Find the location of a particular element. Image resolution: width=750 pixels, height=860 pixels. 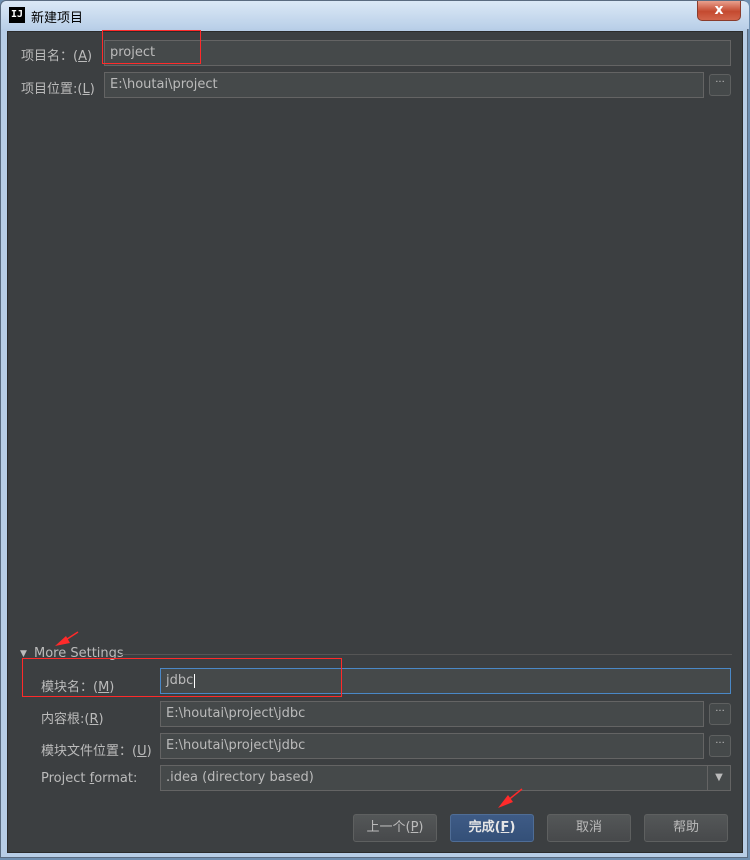

annotation-arrow-more-settings is located at coordinates (67, 638).